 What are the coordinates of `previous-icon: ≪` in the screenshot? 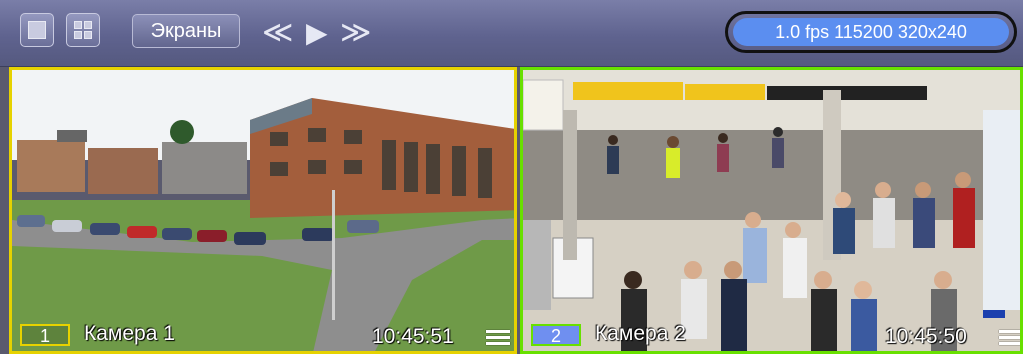 It's located at (277, 33).